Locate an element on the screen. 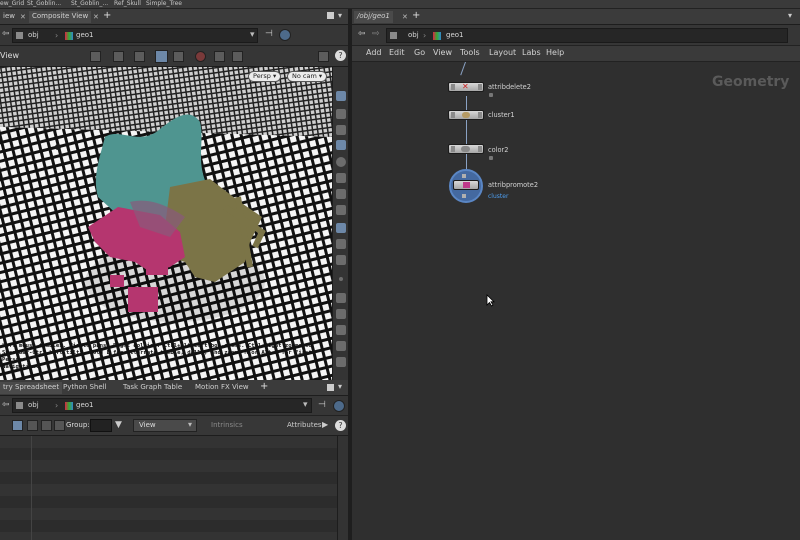  node-cluster1 is located at coordinates (466, 115).